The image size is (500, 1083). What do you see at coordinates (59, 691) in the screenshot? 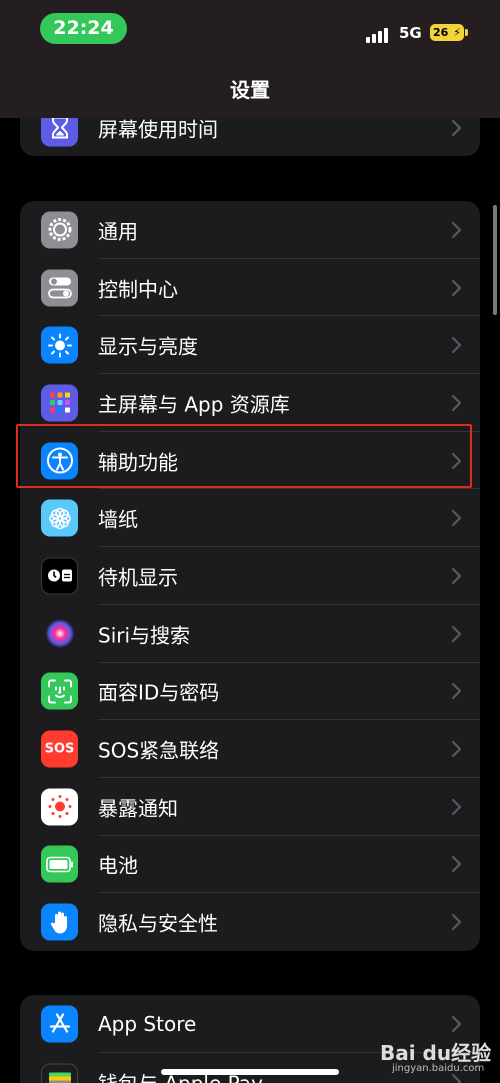
I see `face-id-icon` at bounding box center [59, 691].